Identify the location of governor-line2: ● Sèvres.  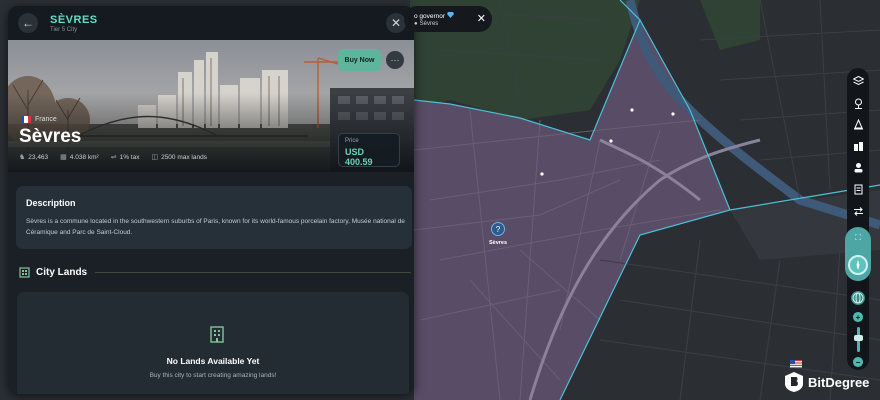
(426, 23).